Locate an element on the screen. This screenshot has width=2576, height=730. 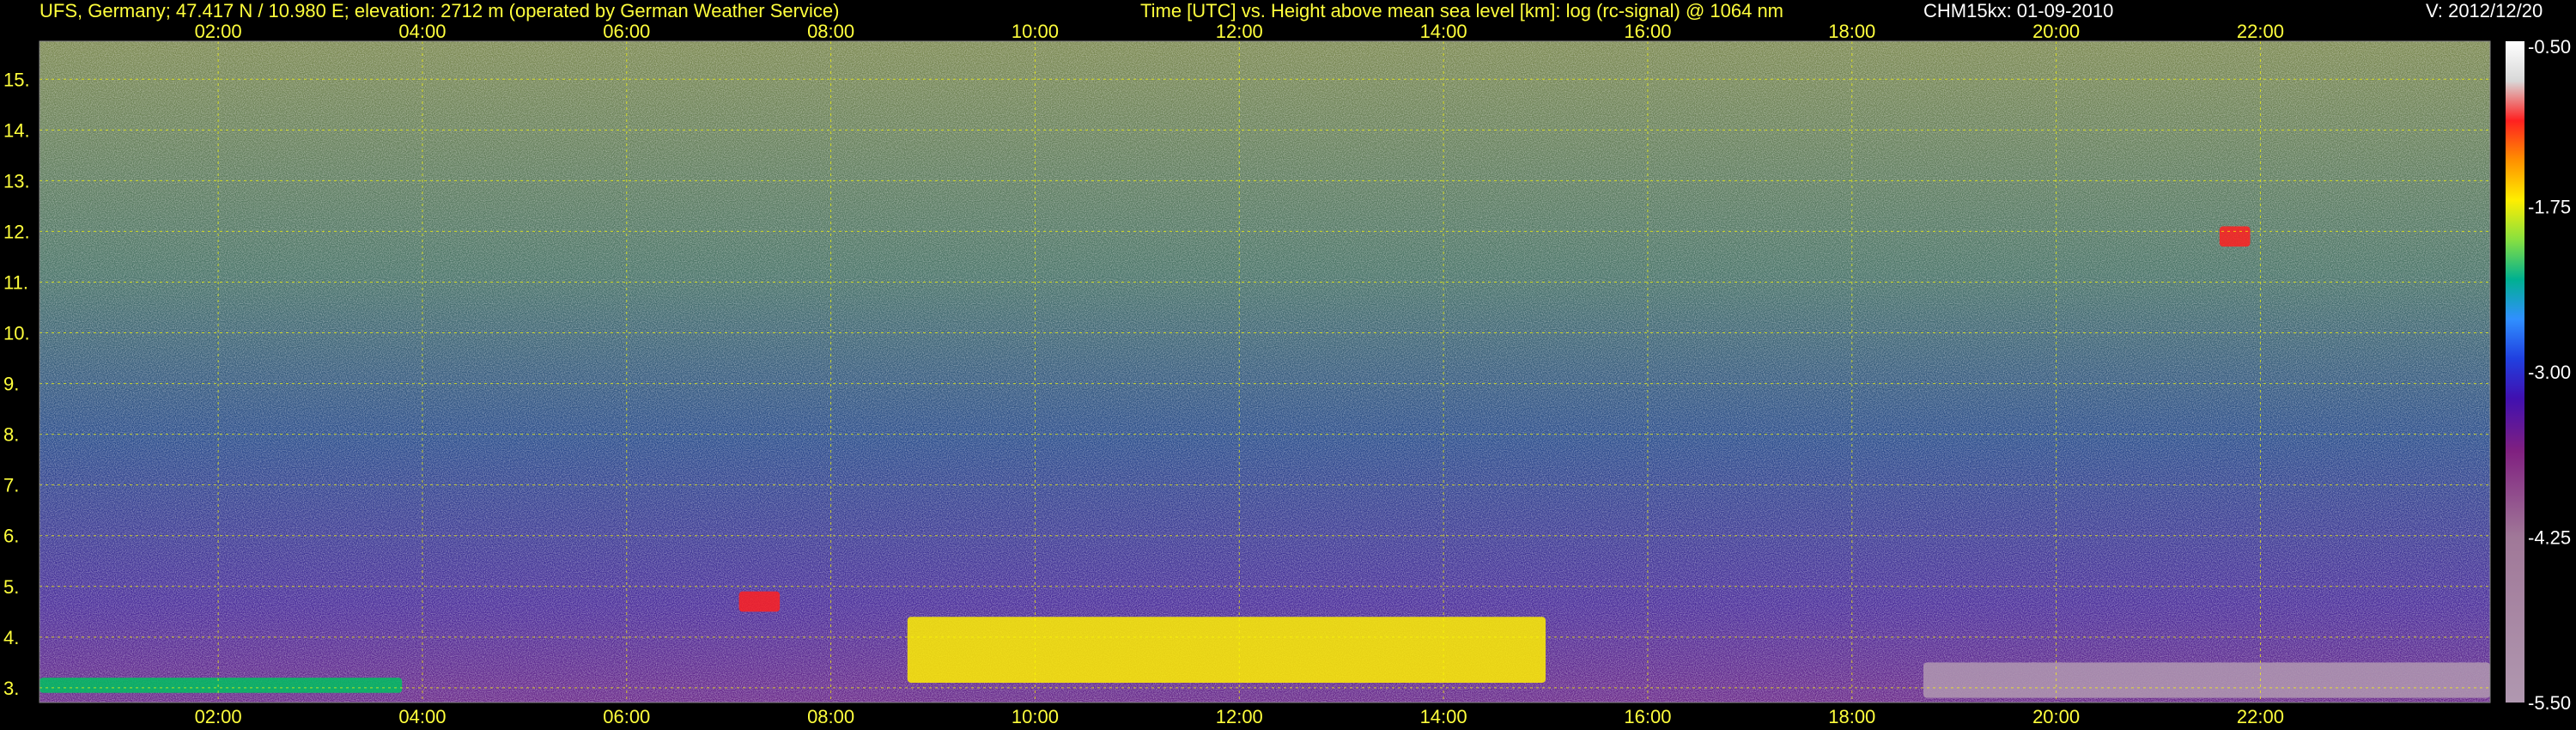
x-tick-label-bottom: 06:00 is located at coordinates (627, 716).